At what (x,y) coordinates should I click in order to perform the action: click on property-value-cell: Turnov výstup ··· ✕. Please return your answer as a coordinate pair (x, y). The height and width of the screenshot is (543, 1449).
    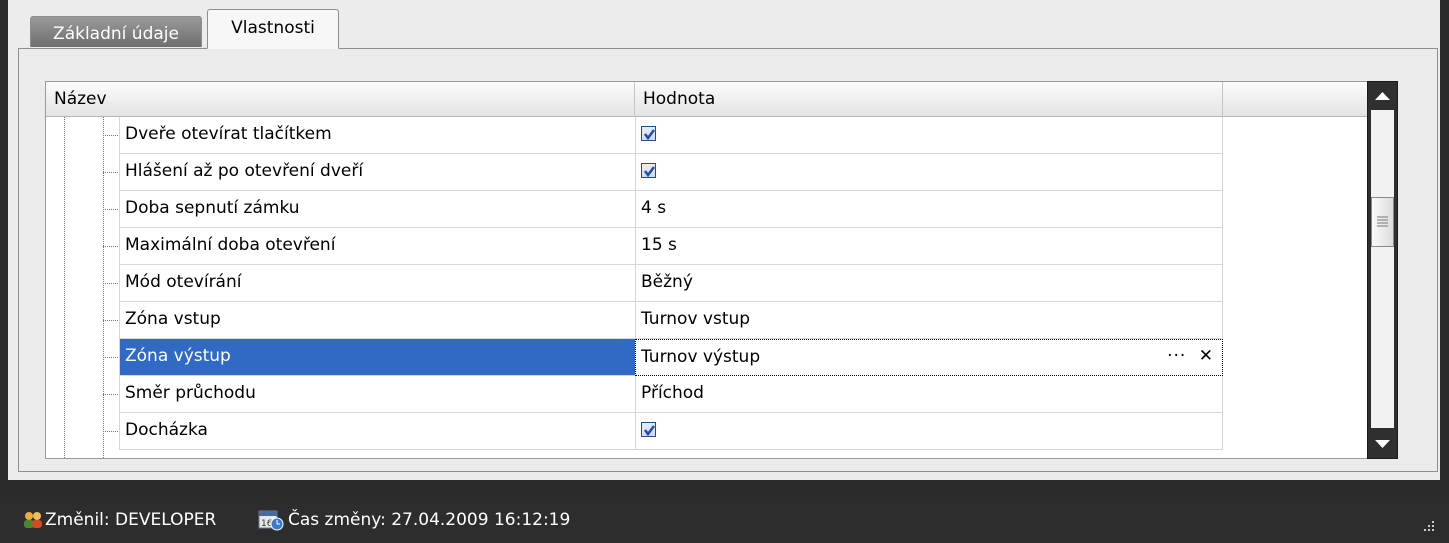
    Looking at the image, I should click on (929, 357).